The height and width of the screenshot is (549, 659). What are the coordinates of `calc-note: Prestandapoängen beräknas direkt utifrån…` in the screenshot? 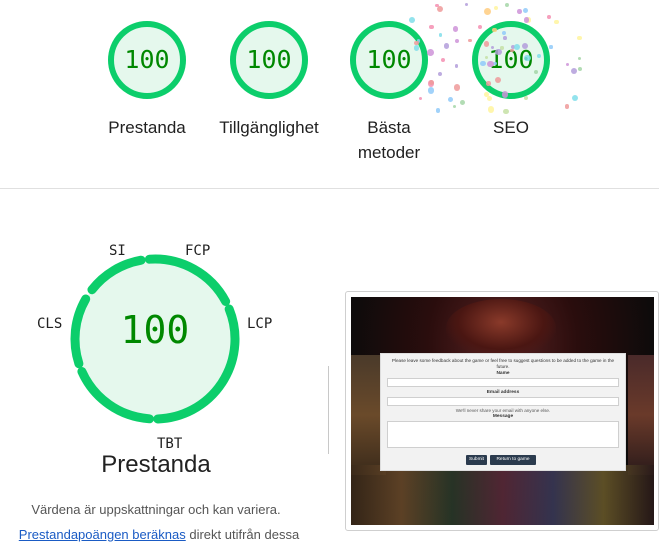 It's located at (162, 534).